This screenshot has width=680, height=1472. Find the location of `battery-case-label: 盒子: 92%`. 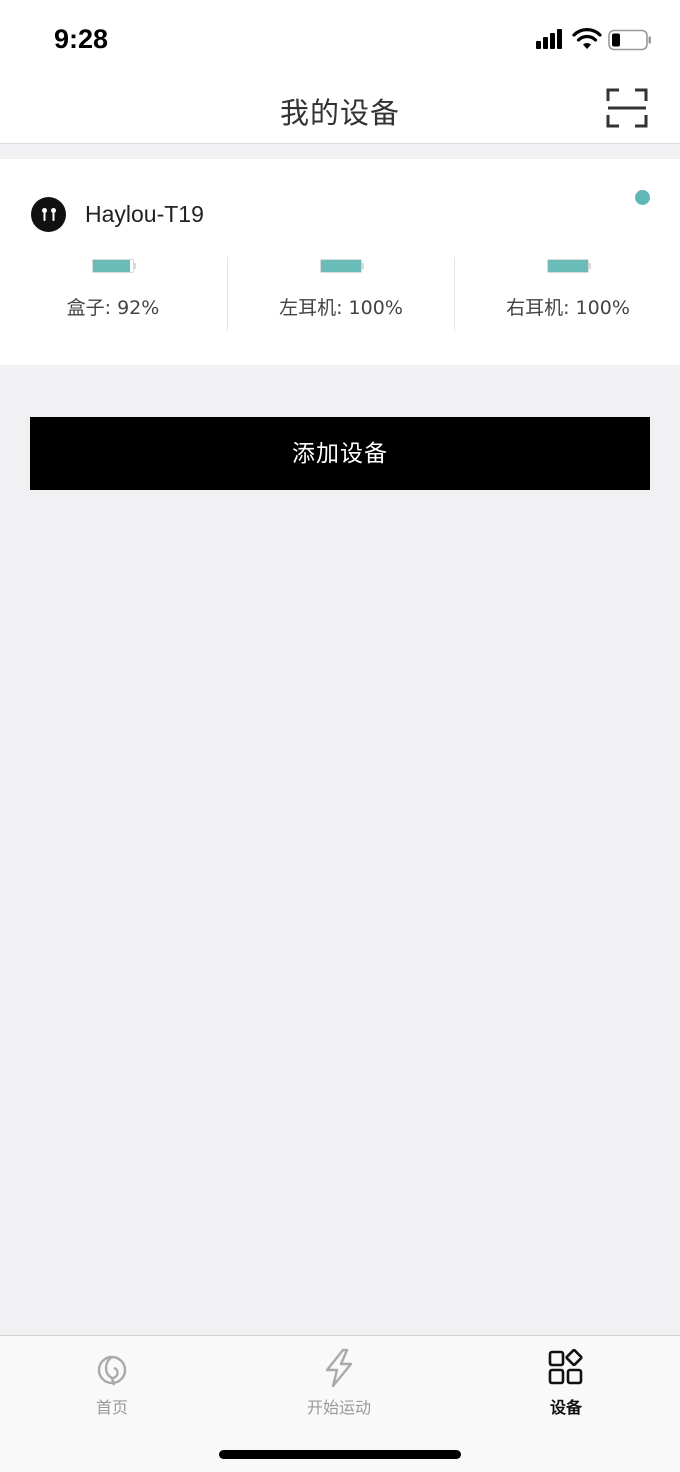

battery-case-label: 盒子: 92% is located at coordinates (113, 308).